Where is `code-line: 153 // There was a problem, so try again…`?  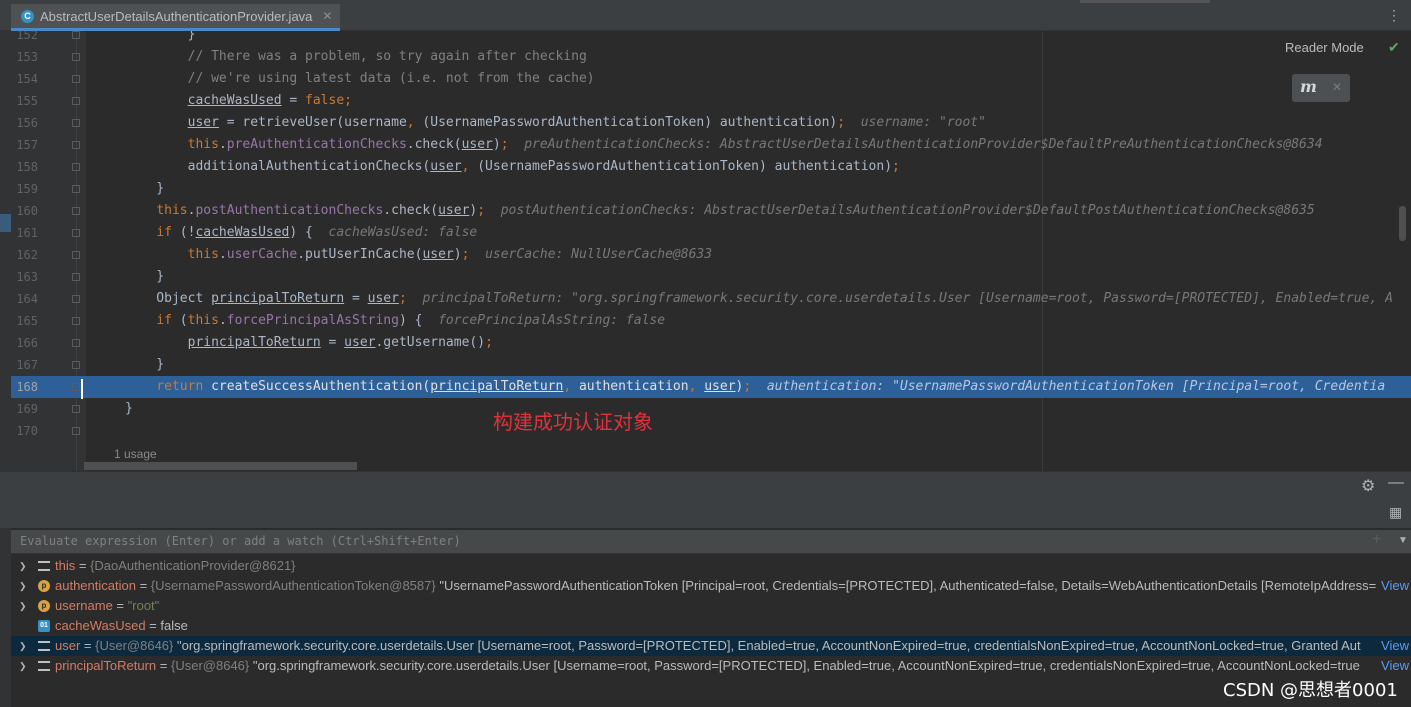
code-line: 153 // There was a problem, so try again… is located at coordinates (711, 57).